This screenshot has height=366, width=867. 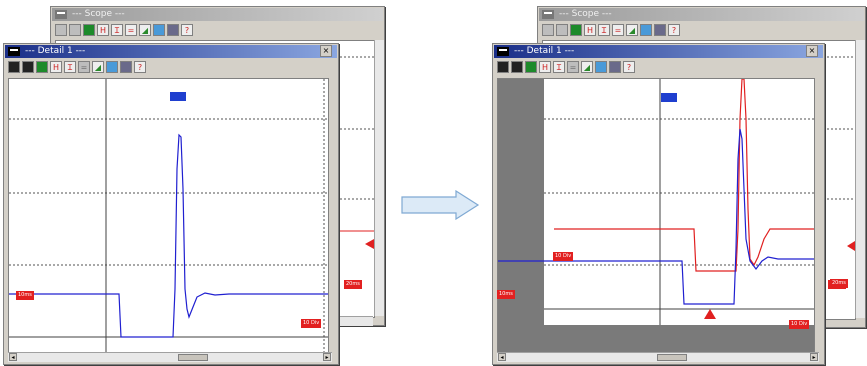 What do you see at coordinates (311, 323) in the screenshot?
I see `left-badge-div: 10 Div` at bounding box center [311, 323].